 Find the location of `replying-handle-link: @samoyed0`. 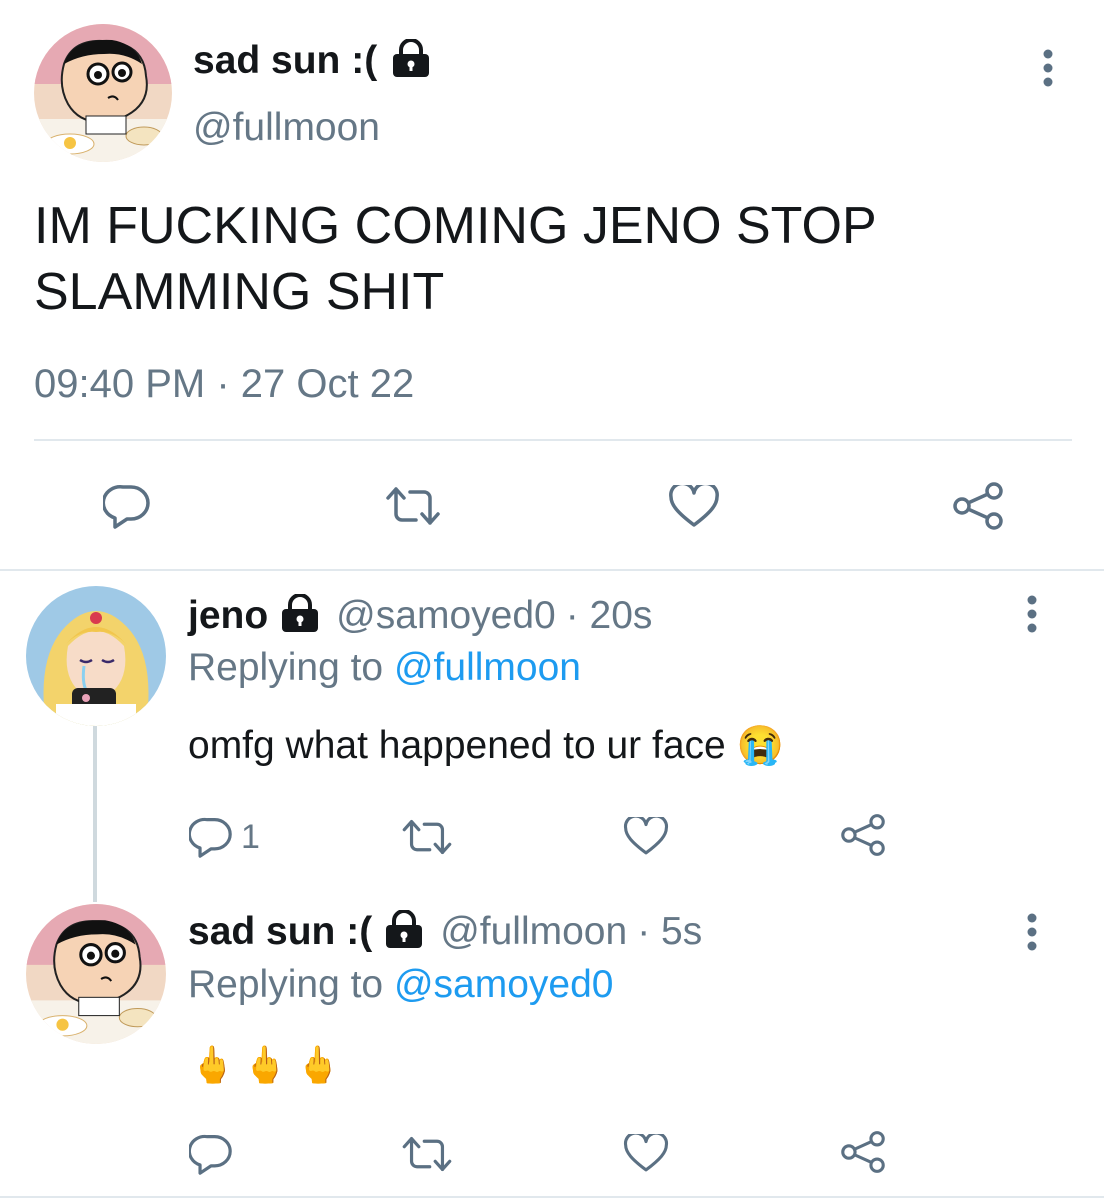

replying-handle-link: @samoyed0 is located at coordinates (504, 984).